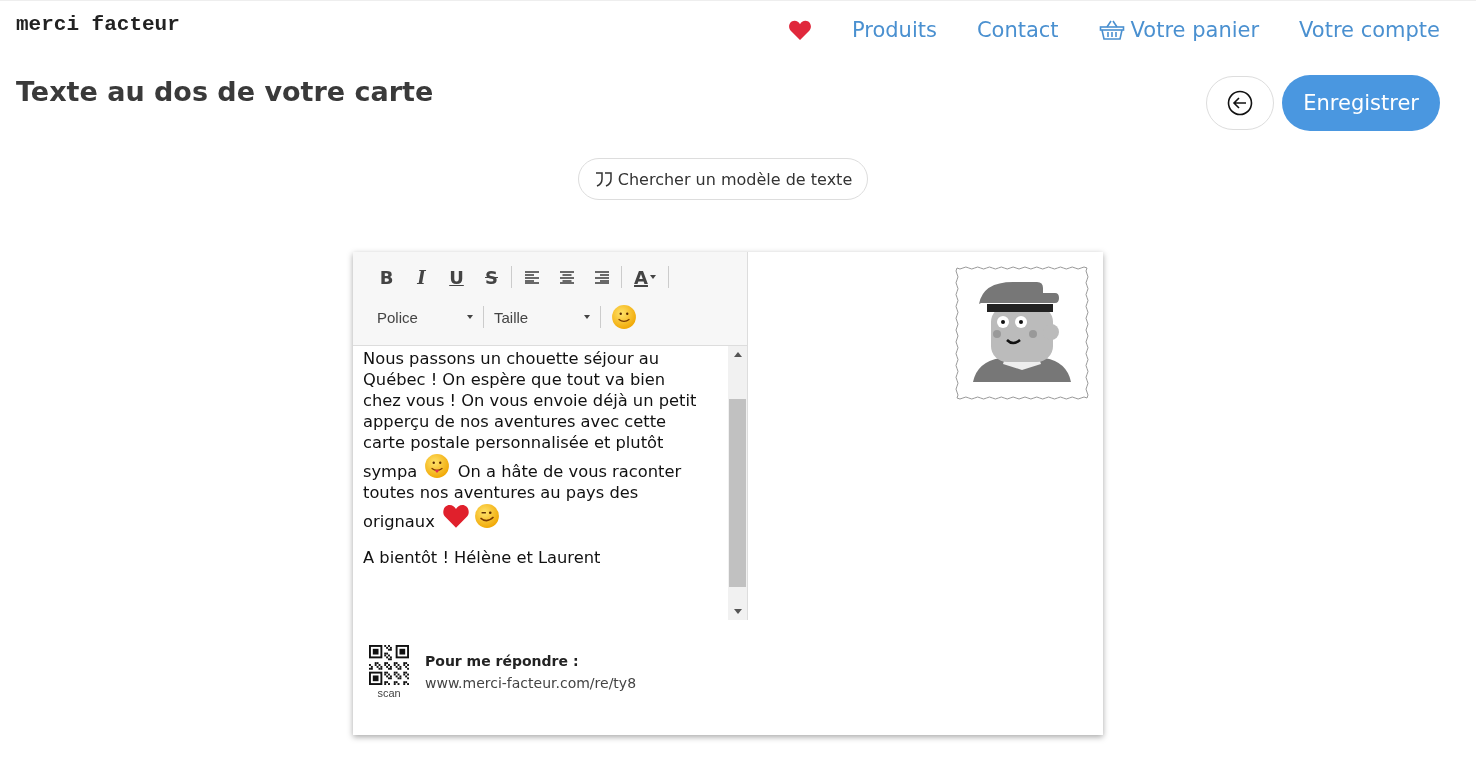  I want to click on message-text: A bientôt ! Hélène et Laurent, so click(482, 557).